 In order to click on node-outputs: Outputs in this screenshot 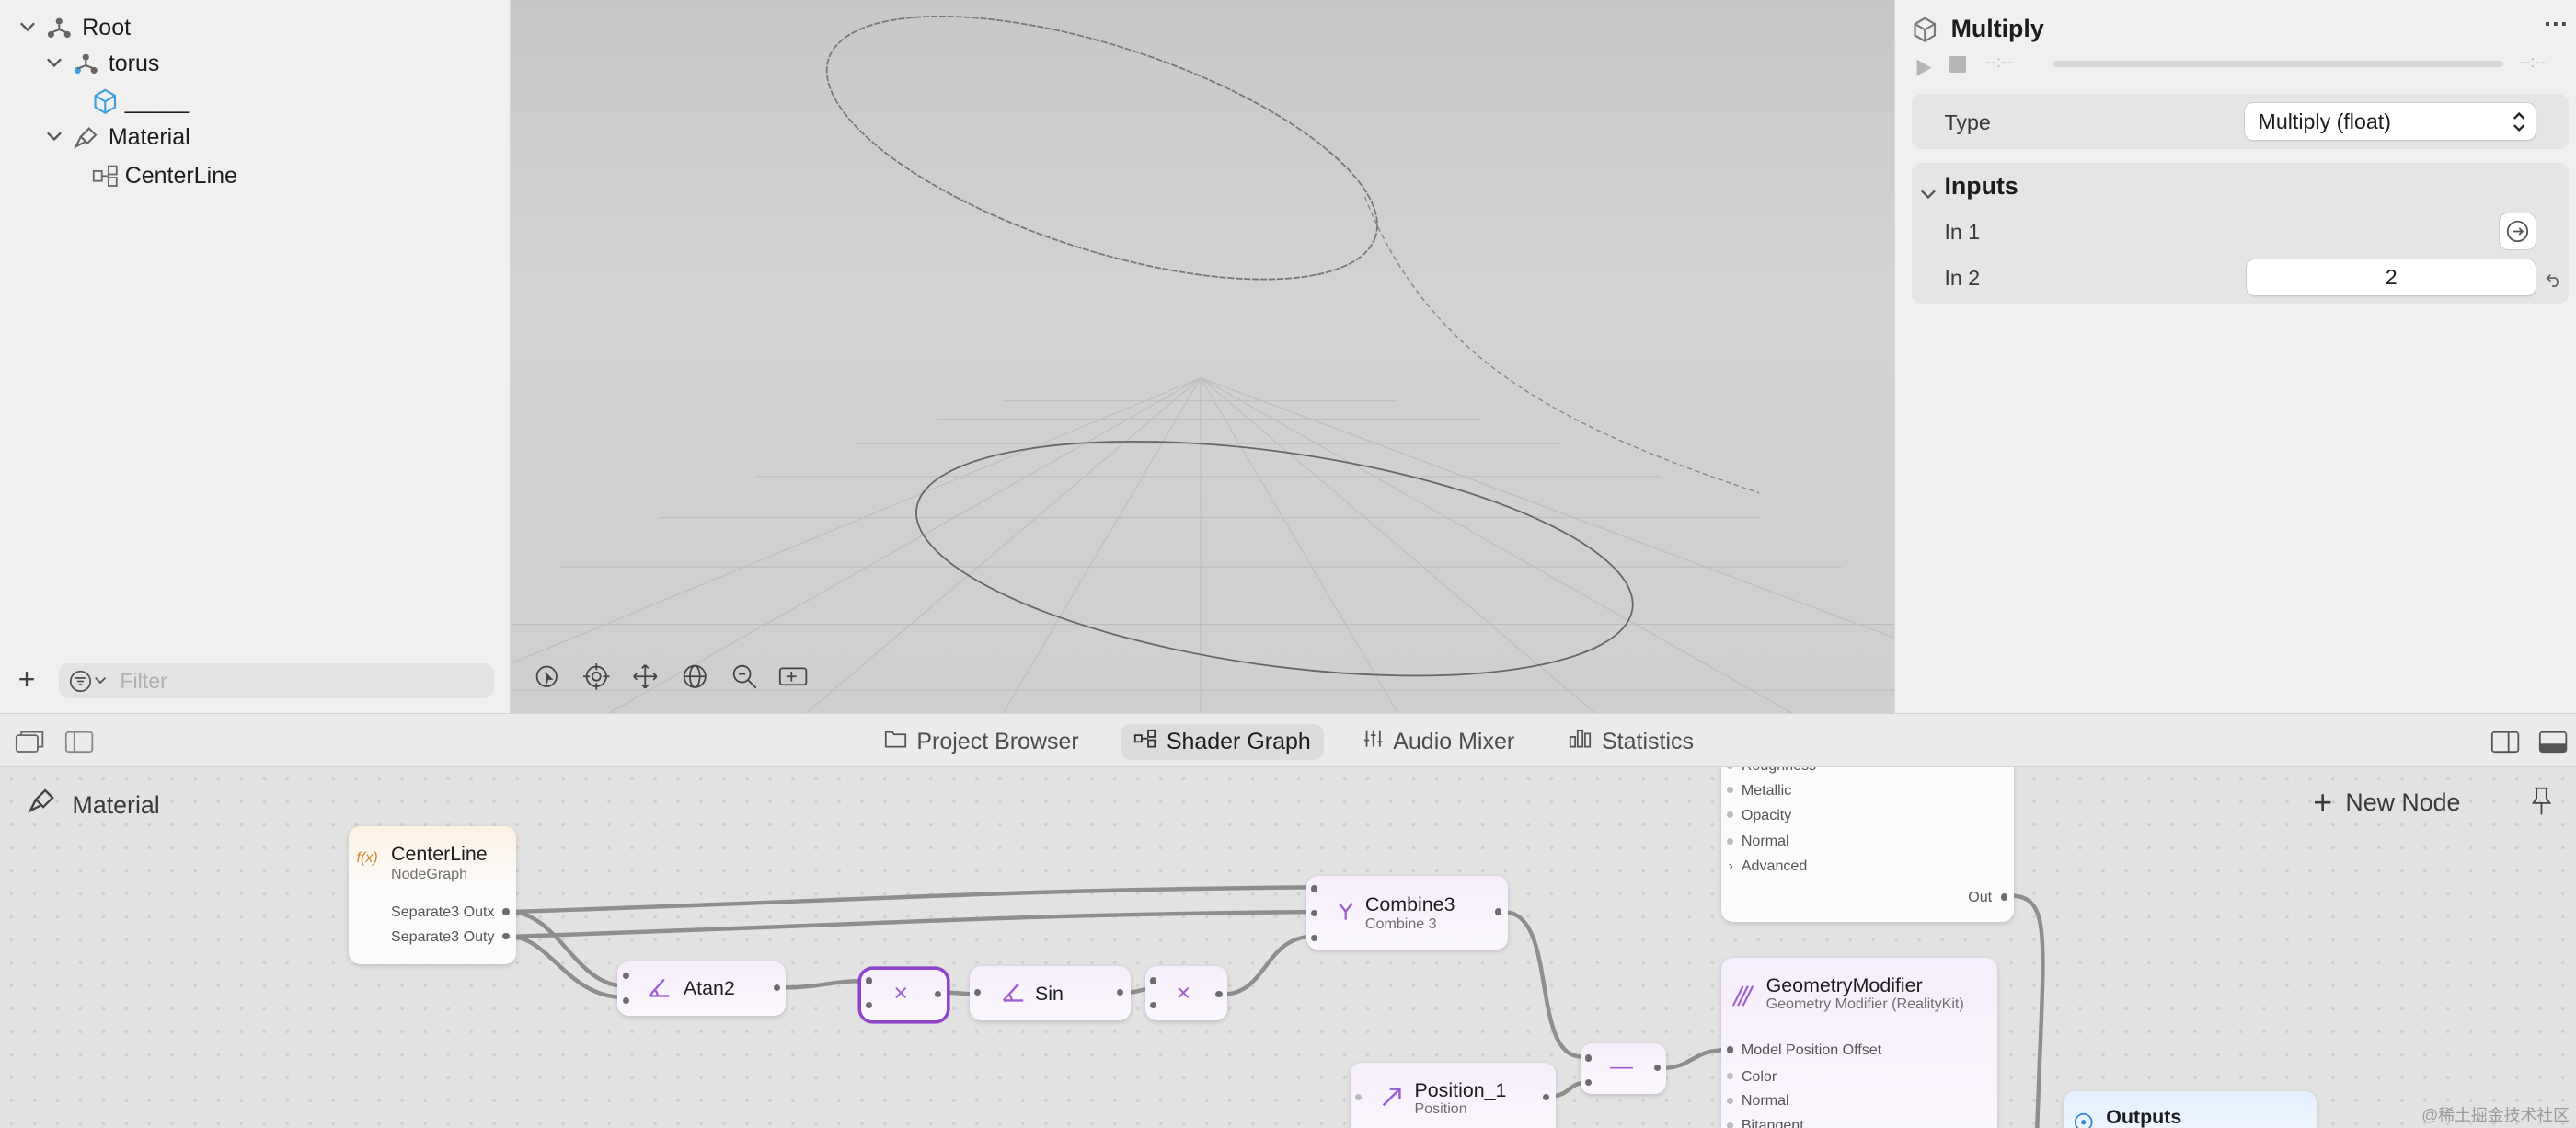, I will do `click(2190, 1109)`.